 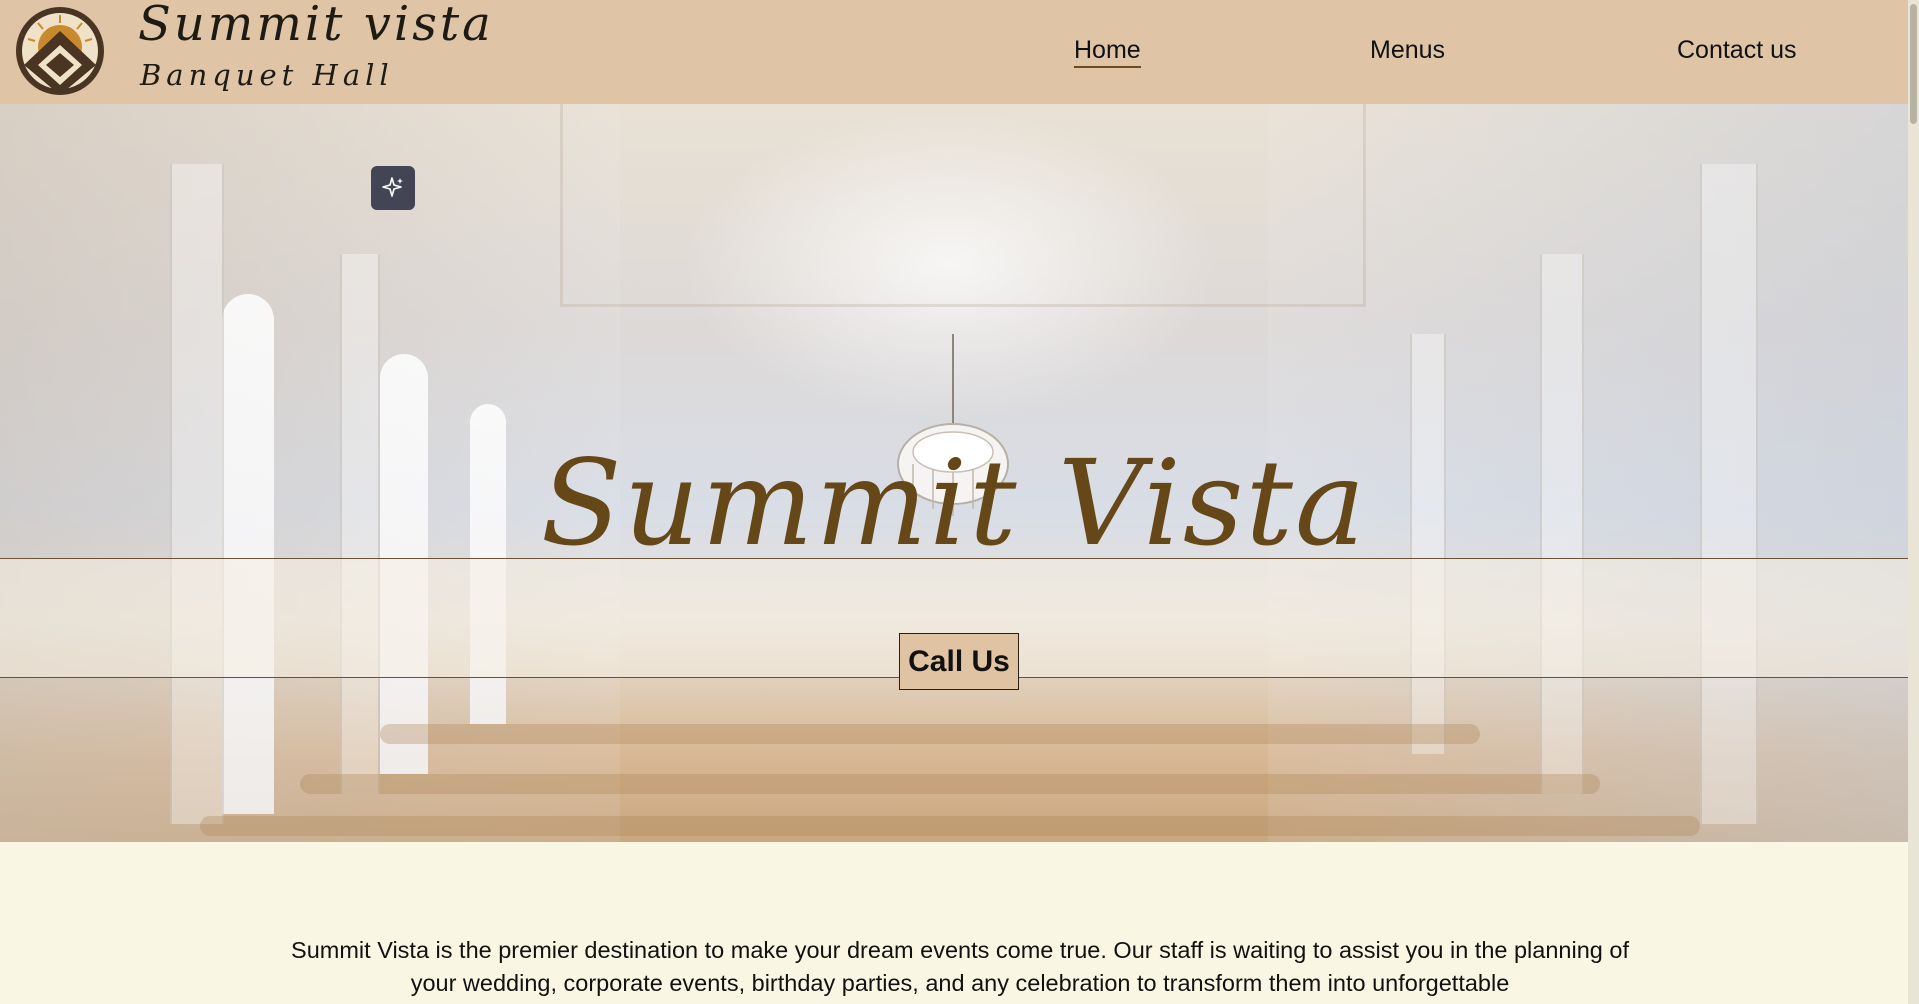 What do you see at coordinates (1913, 64) in the screenshot?
I see `scrollbar-thumb` at bounding box center [1913, 64].